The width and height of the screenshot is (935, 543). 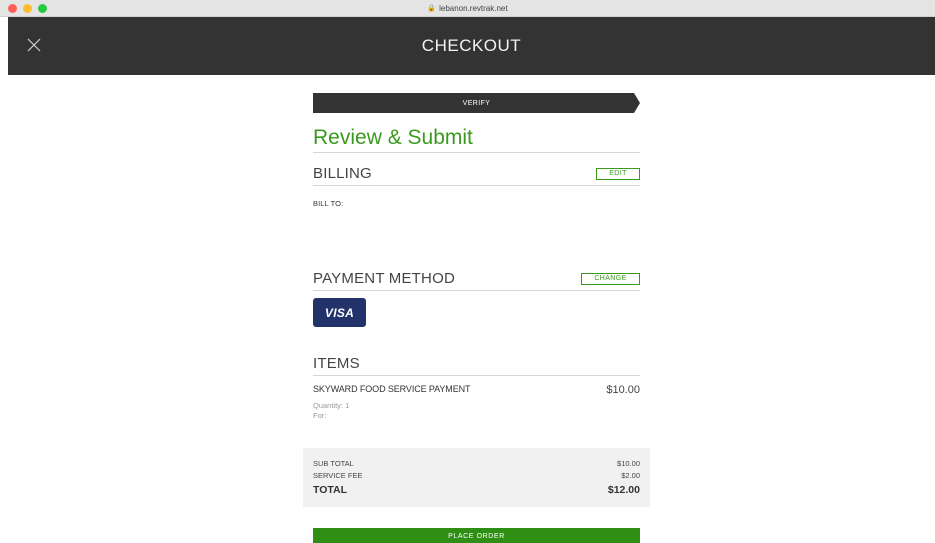 I want to click on item-name: SKYWARD FOOD SERVICE PAYMENT, so click(x=392, y=389).